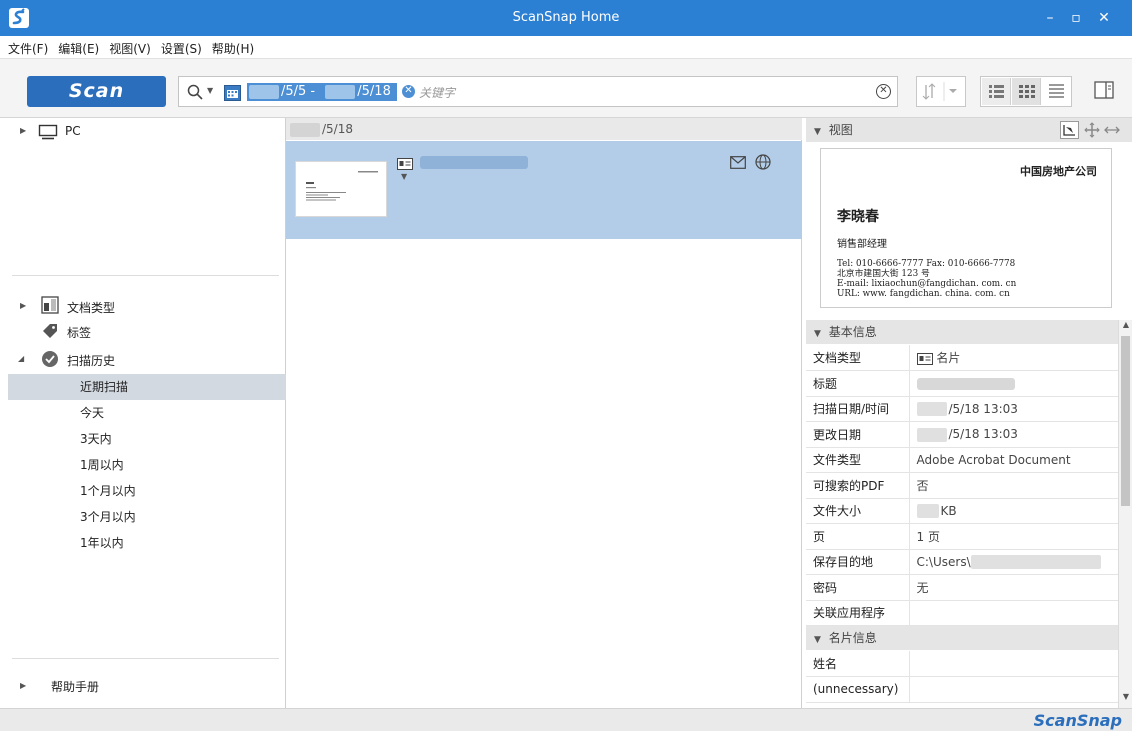  What do you see at coordinates (1092, 130) in the screenshot?
I see `move-icon` at bounding box center [1092, 130].